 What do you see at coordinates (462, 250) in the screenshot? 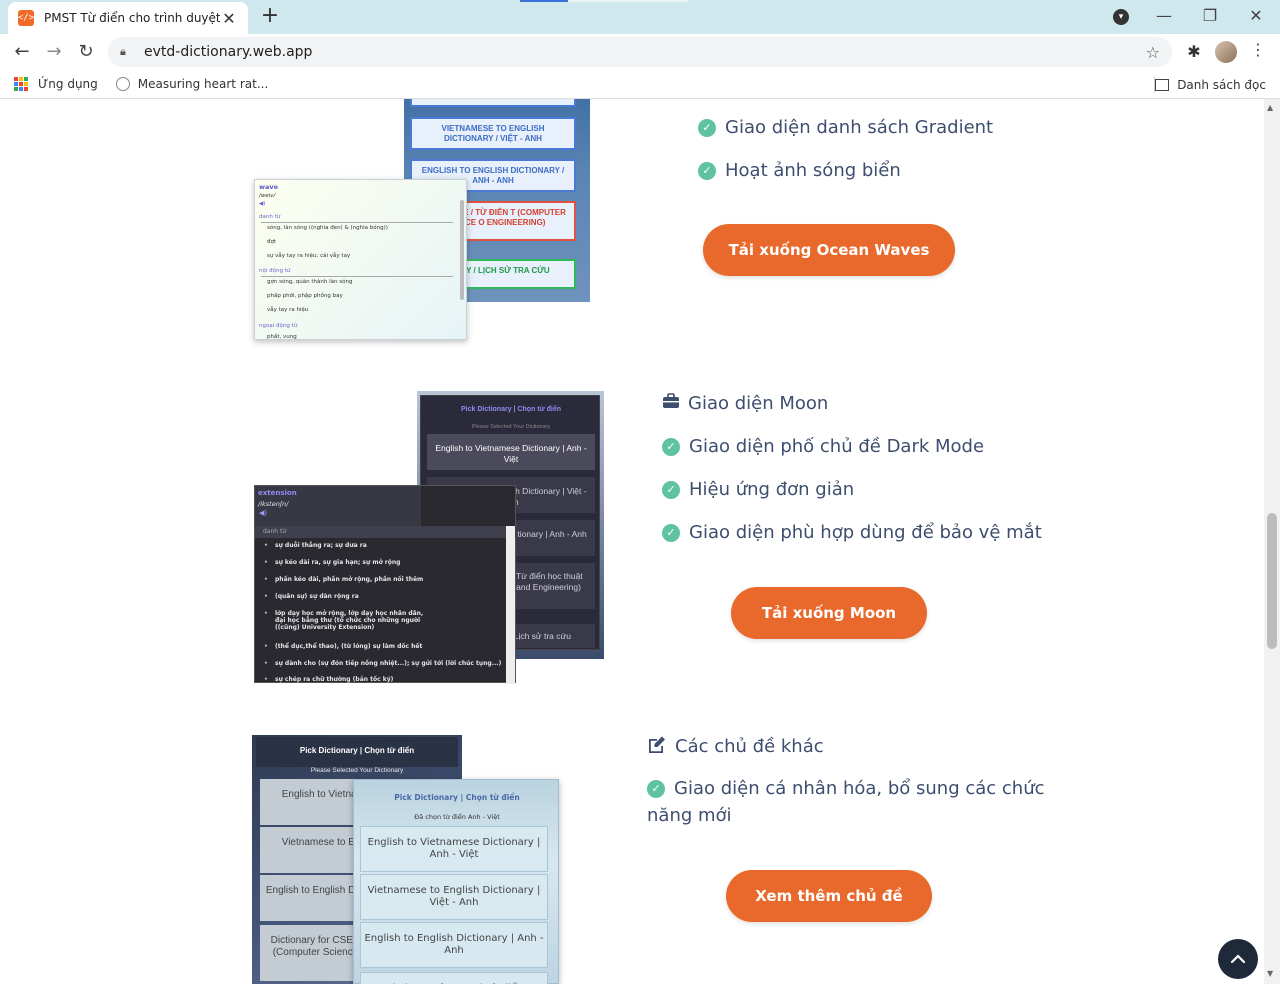
I see `popup-scrollbar` at bounding box center [462, 250].